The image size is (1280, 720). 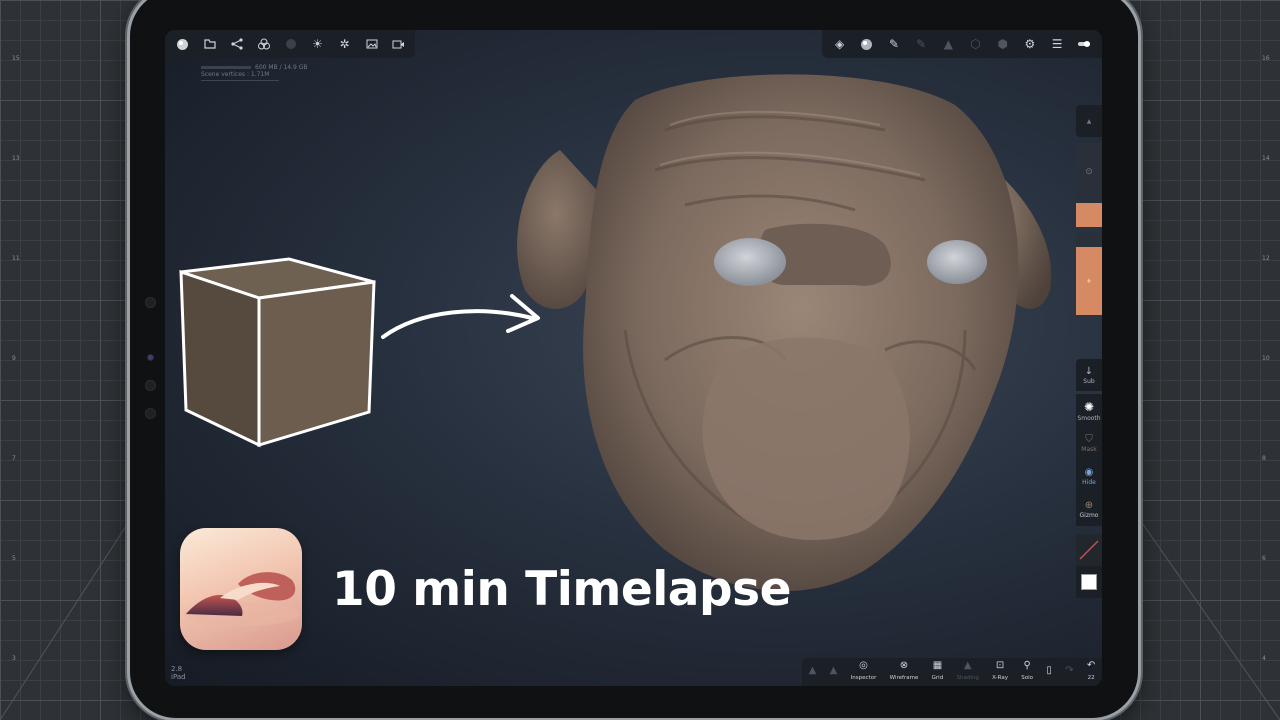 I want to click on sub-tool: ↓ Sub, so click(x=1089, y=375).